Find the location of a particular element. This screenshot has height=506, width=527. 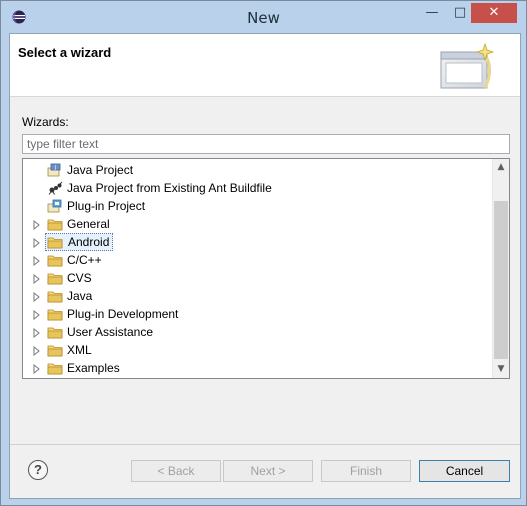

scroll-down-arrow-icon: ▼ is located at coordinates (501, 369).